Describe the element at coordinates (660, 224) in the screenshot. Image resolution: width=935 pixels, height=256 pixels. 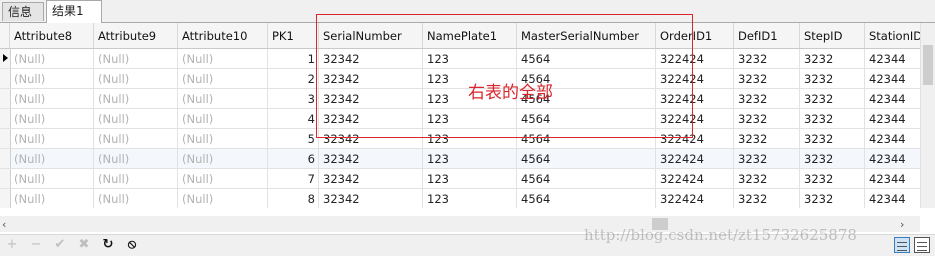
I see `horizontal-scroll-thumb` at that location.